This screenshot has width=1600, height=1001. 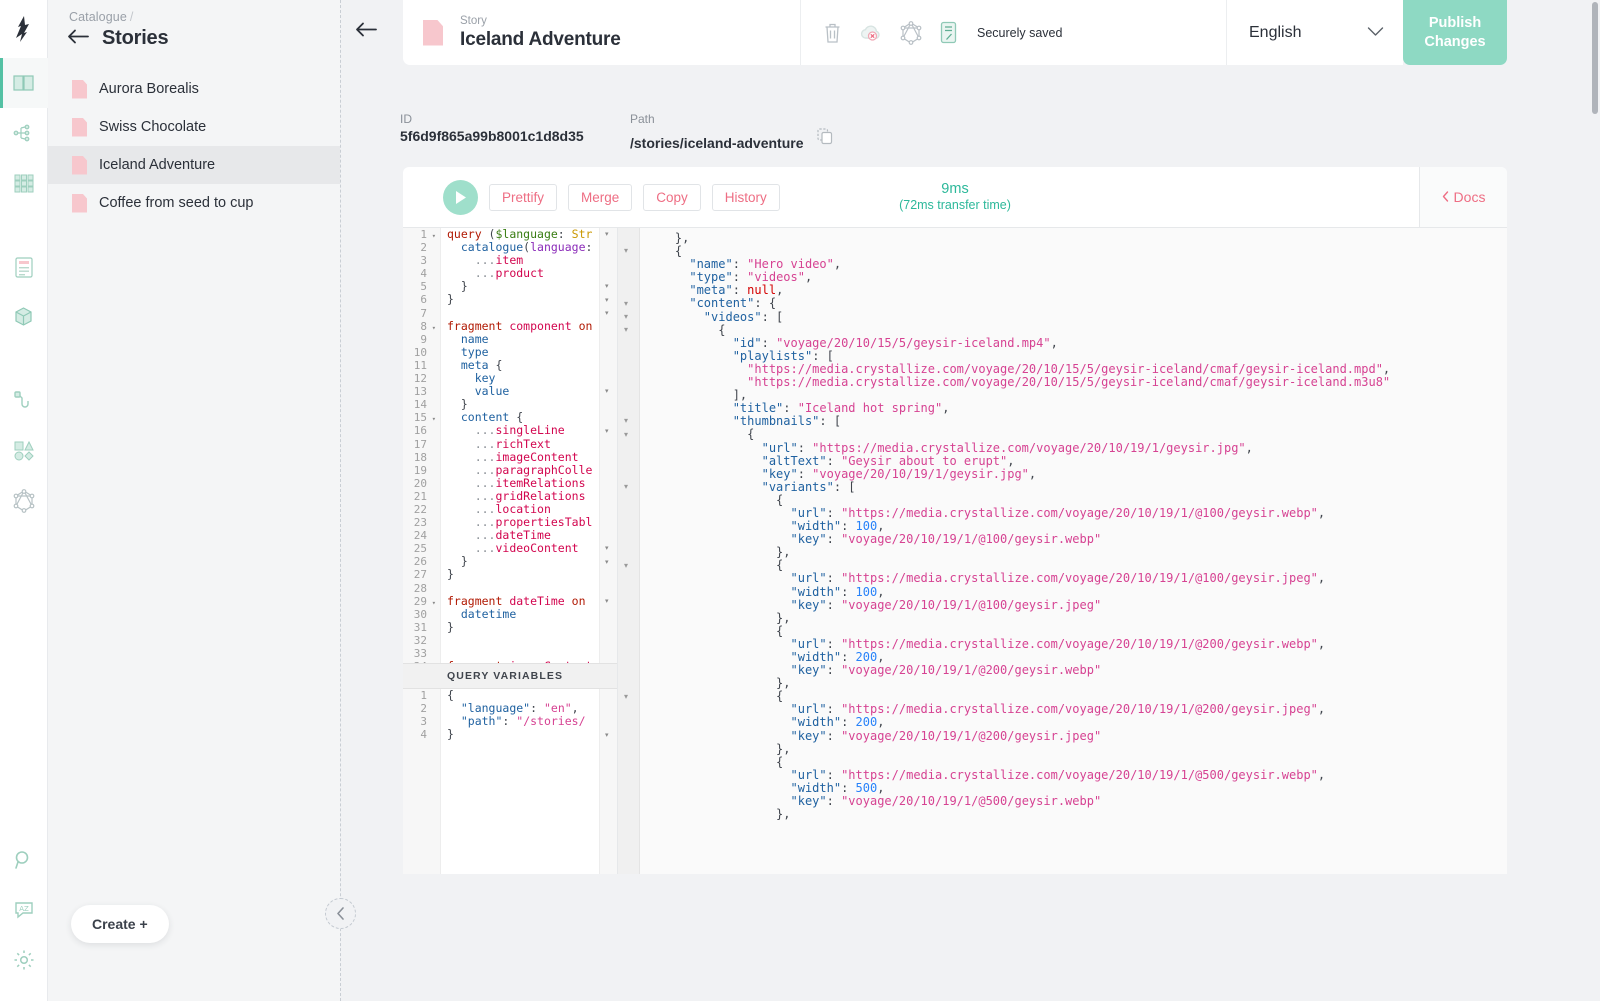 I want to click on copy-icon, so click(x=824, y=139).